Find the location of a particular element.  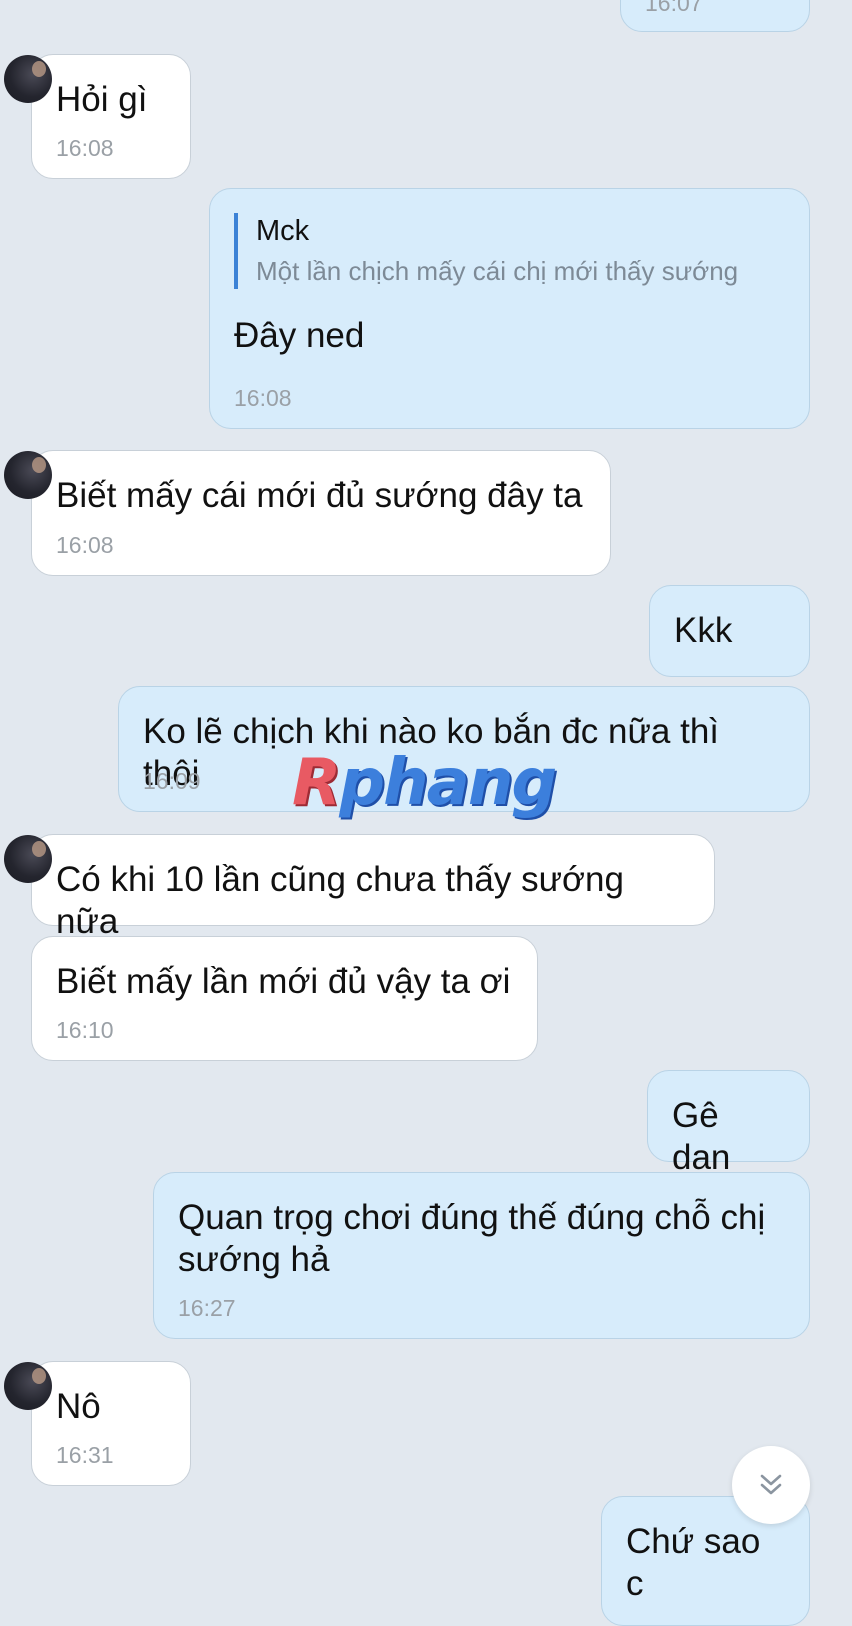

quote-author: Mck is located at coordinates (283, 231).